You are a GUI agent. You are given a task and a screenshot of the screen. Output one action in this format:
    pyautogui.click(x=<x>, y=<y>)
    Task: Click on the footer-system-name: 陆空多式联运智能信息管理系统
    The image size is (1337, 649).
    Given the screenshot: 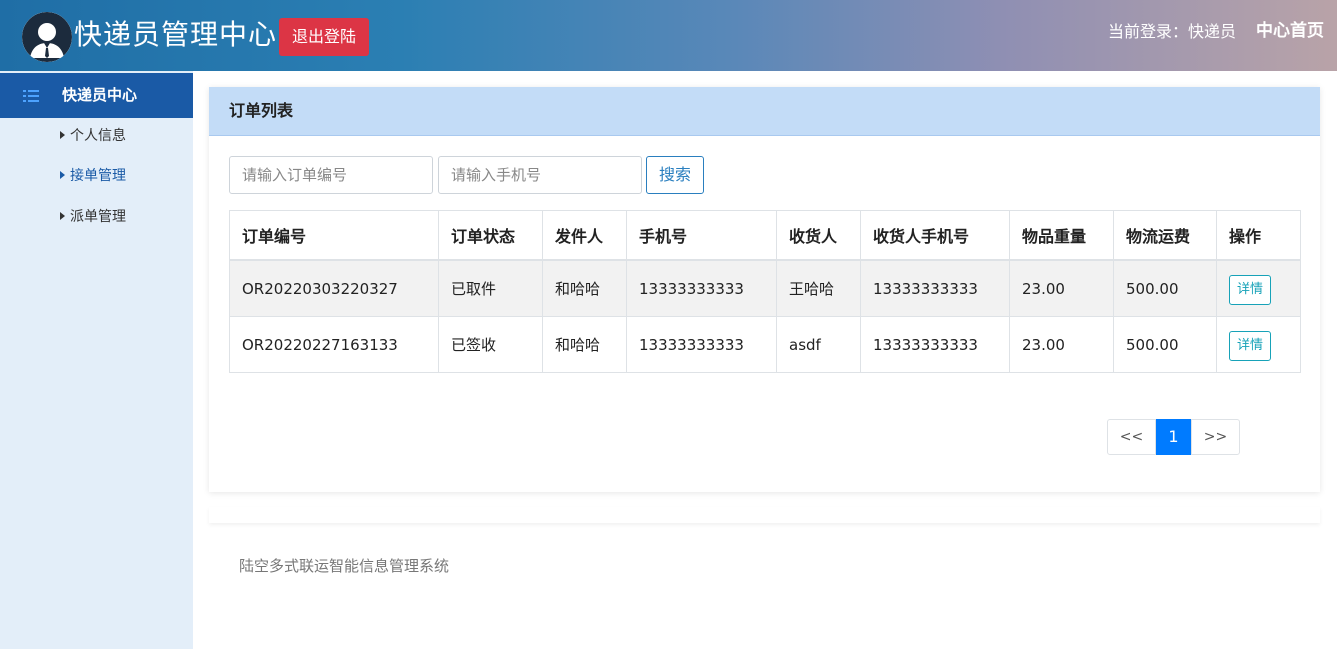 What is the action you would take?
    pyautogui.click(x=344, y=566)
    